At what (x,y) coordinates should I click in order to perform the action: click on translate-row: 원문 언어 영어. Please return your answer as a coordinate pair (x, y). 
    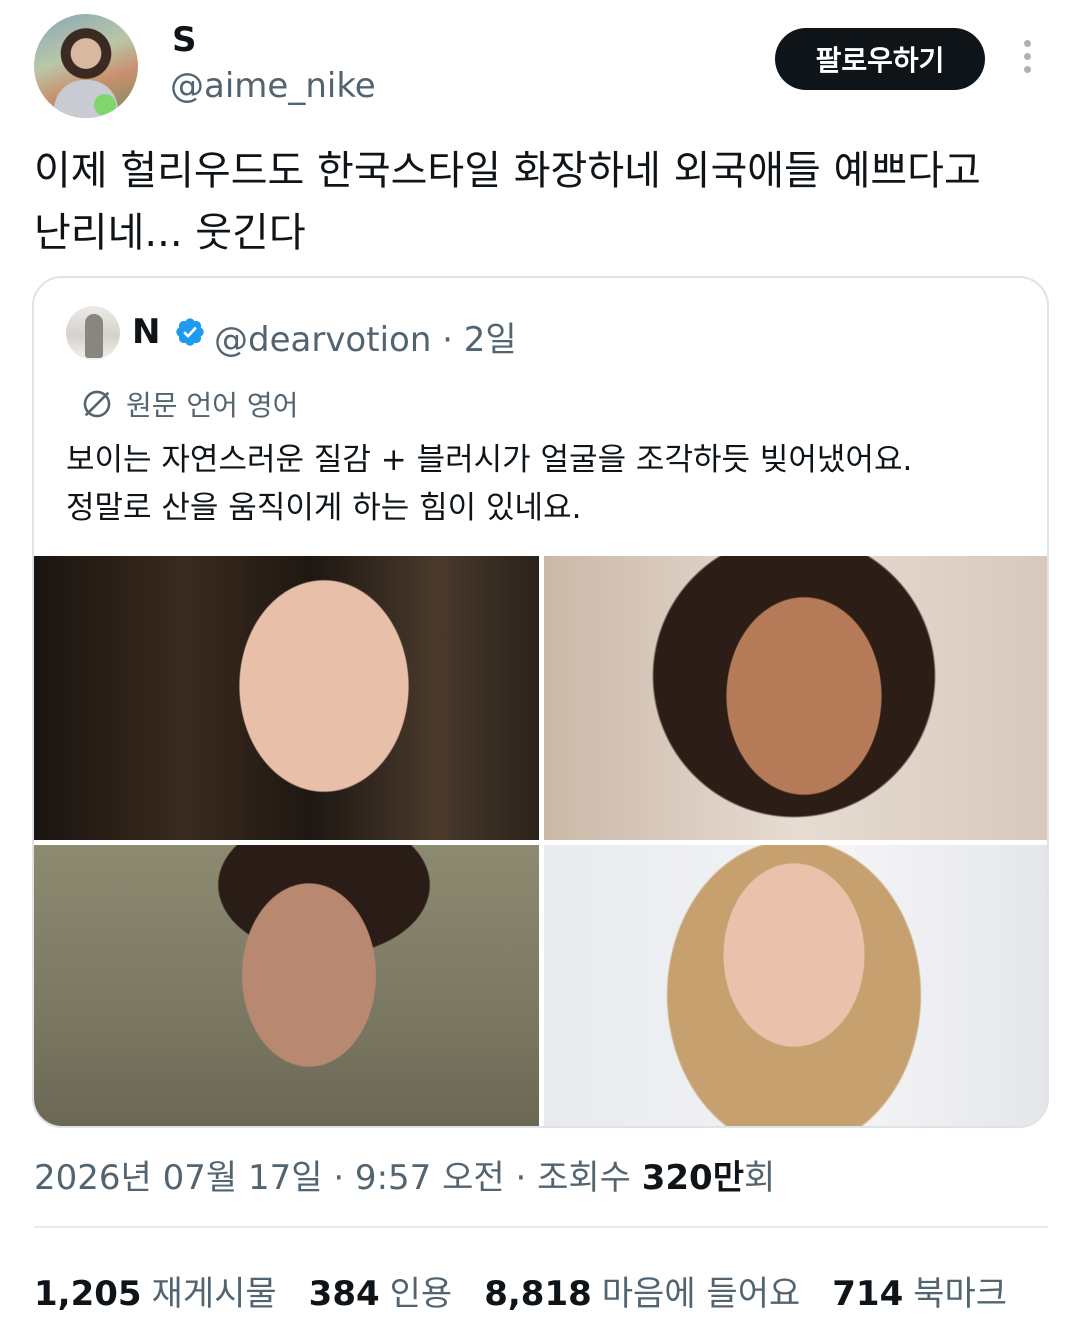
    Looking at the image, I should click on (189, 404).